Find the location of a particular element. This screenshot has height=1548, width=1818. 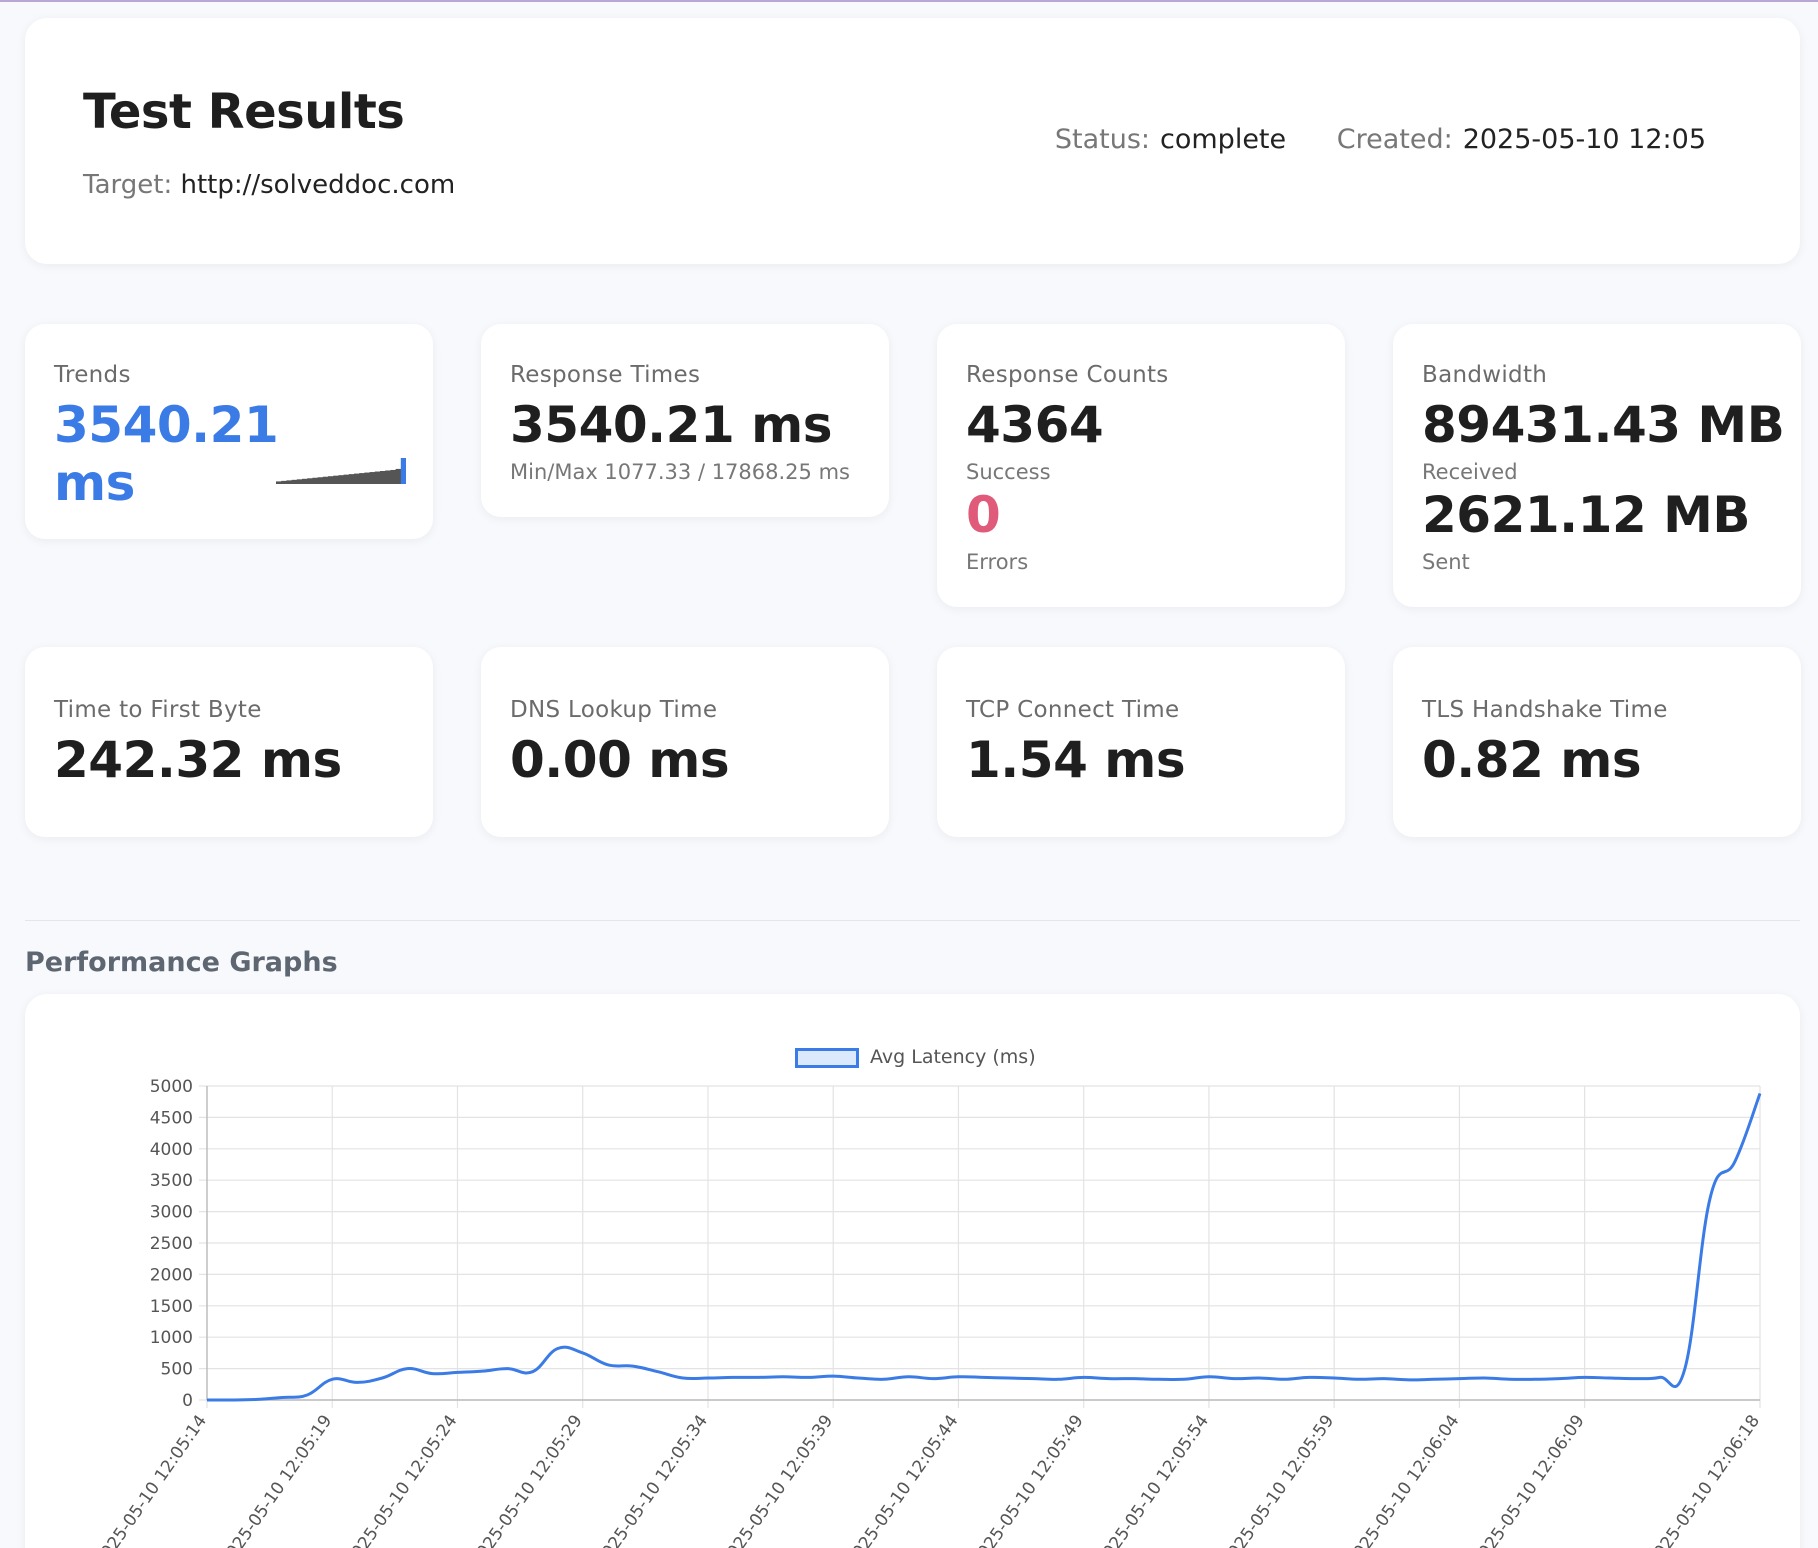

trends-sparkline is located at coordinates (341, 471).